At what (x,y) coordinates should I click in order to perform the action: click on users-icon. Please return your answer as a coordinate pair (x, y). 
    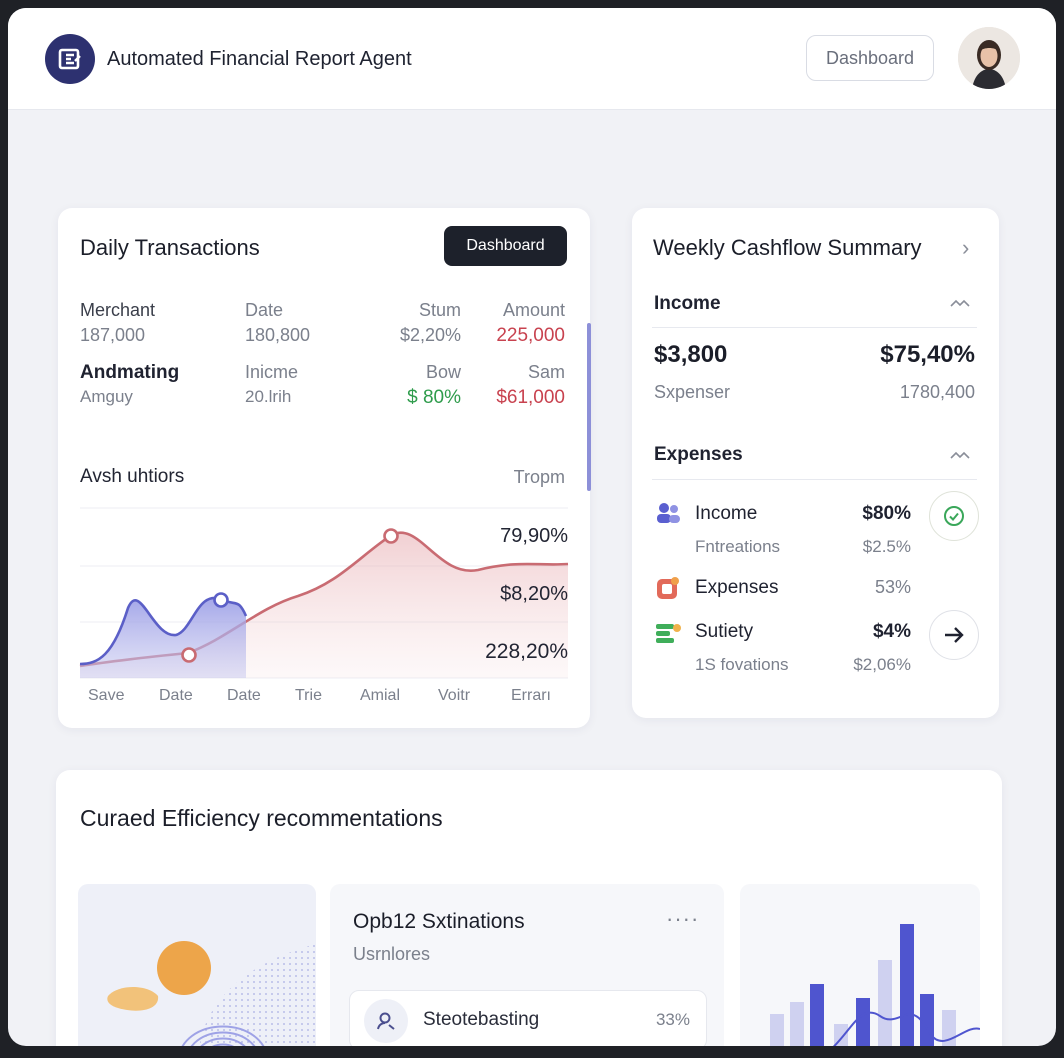
    Looking at the image, I should click on (668, 513).